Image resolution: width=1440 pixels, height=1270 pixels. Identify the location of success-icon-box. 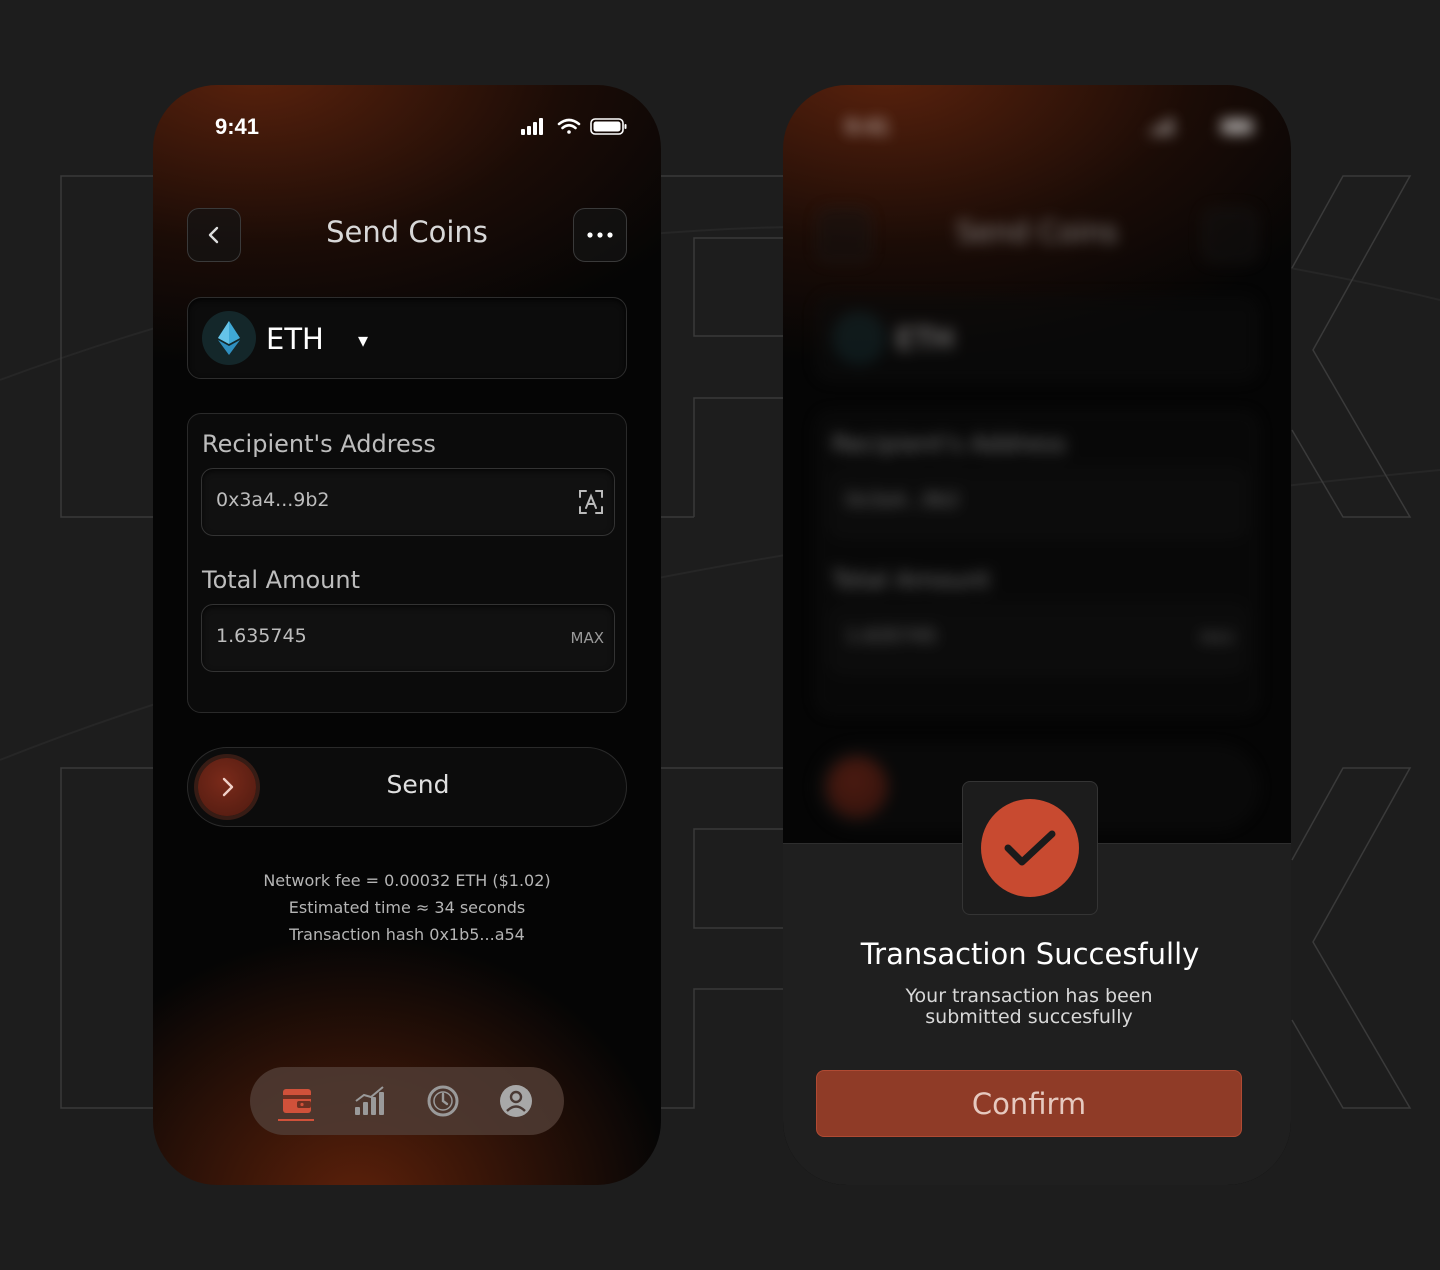
(1030, 848).